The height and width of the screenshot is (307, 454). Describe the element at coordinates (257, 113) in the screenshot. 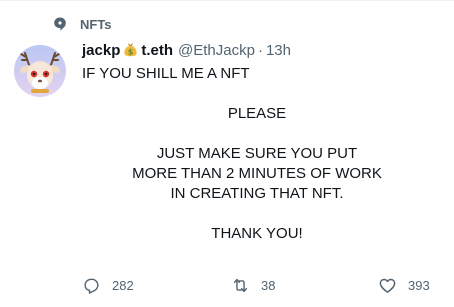

I see `tweet-line-2: PLEASE` at that location.